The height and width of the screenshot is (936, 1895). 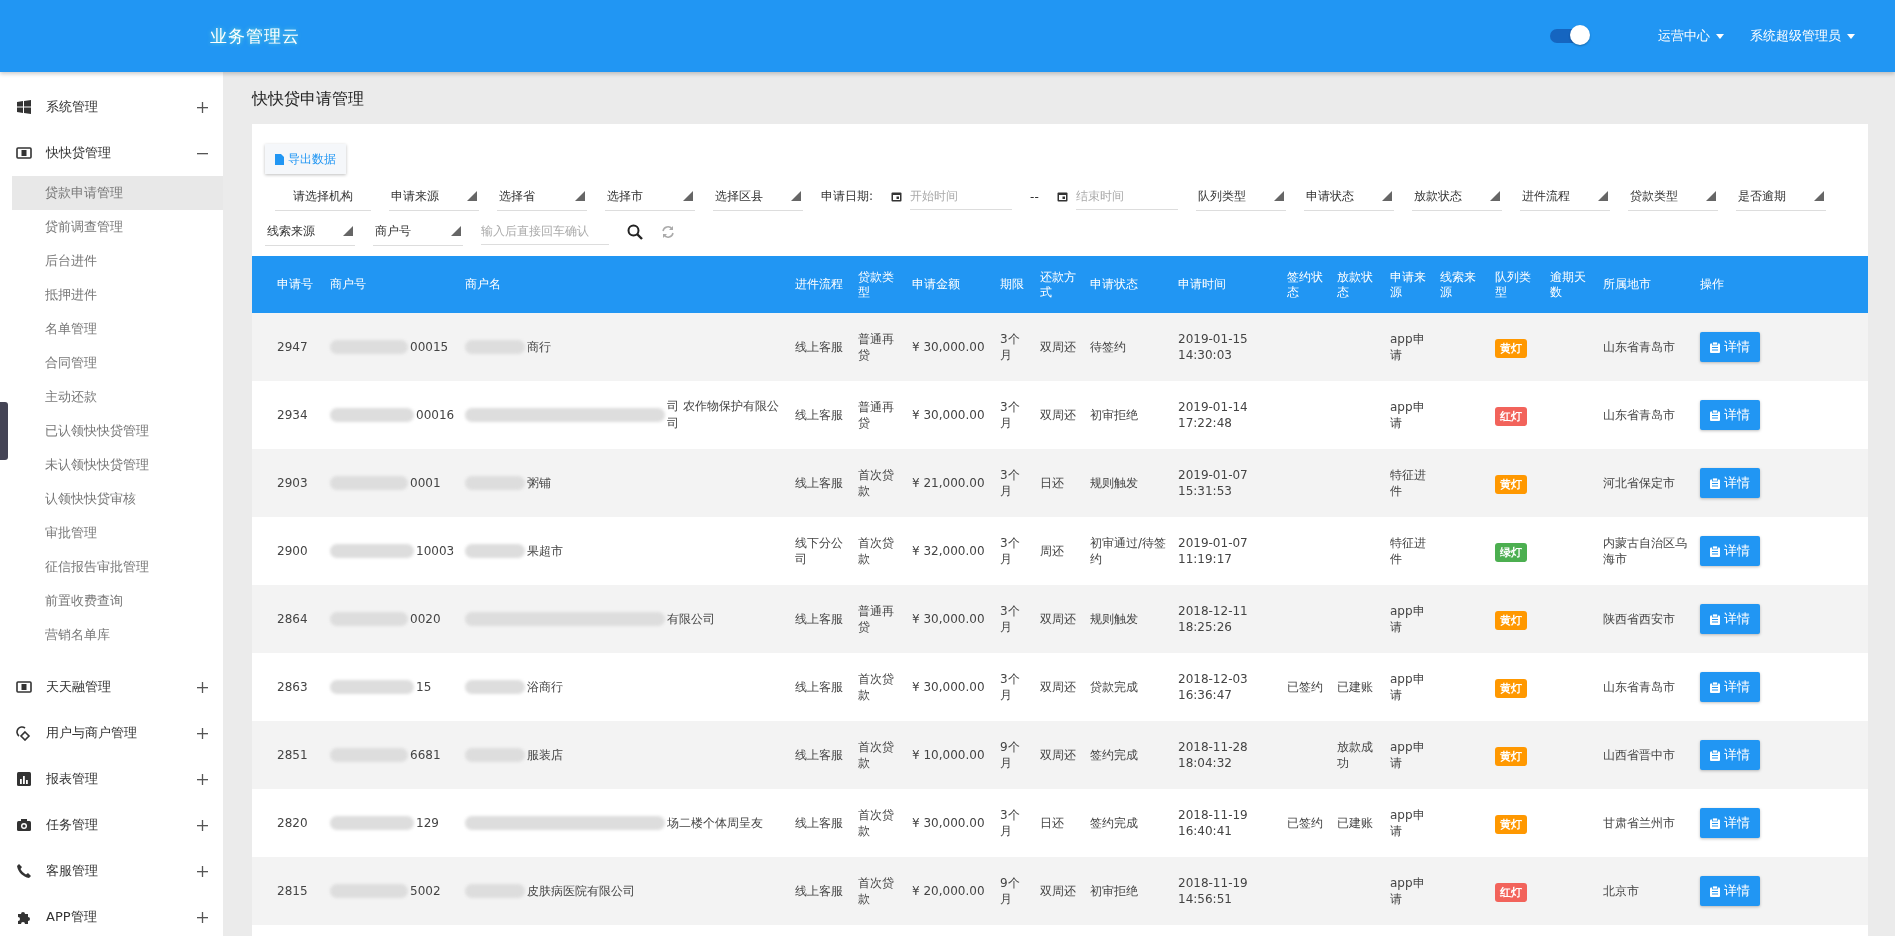 I want to click on export-button: 导出数据, so click(x=305, y=159).